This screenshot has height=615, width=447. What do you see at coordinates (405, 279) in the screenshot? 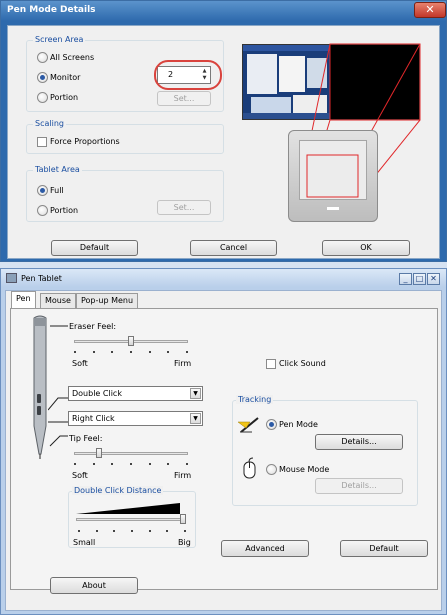
I see `minimize-button: _` at bounding box center [405, 279].